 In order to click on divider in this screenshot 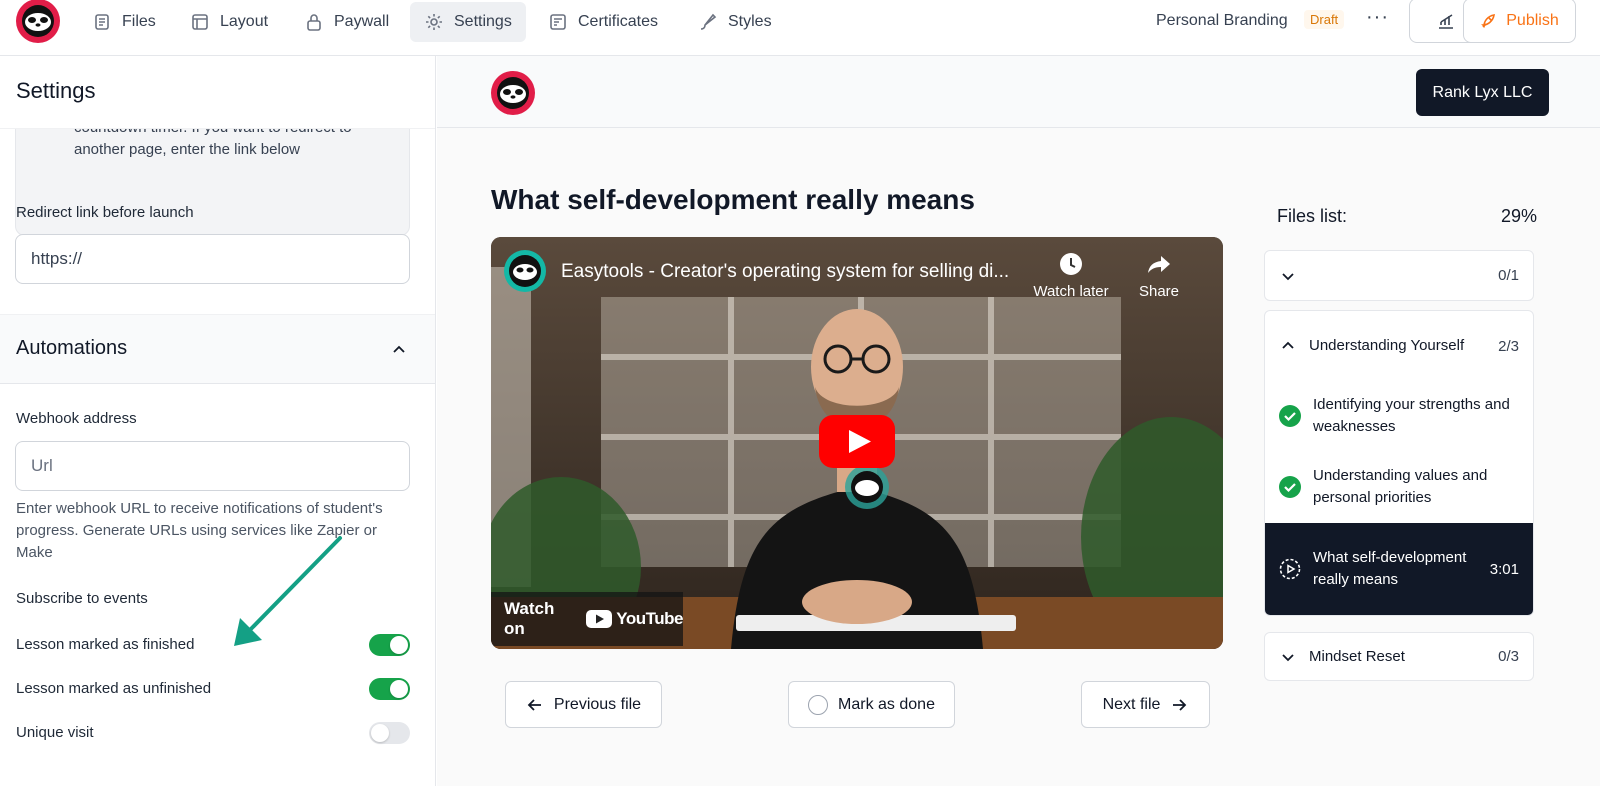, I will do `click(217, 128)`.